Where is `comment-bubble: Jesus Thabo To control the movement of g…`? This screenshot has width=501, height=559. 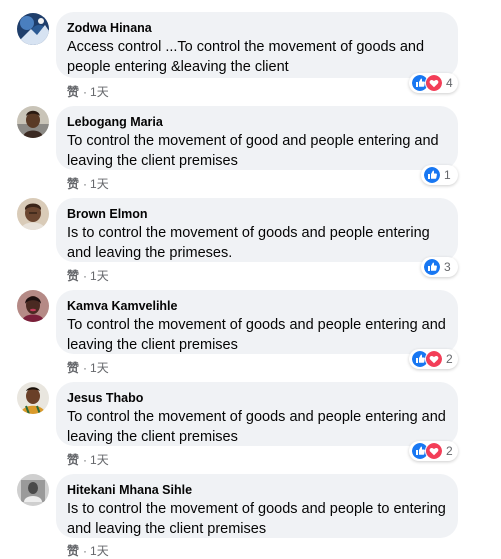
comment-bubble: Jesus Thabo To control the movement of g… is located at coordinates (257, 414).